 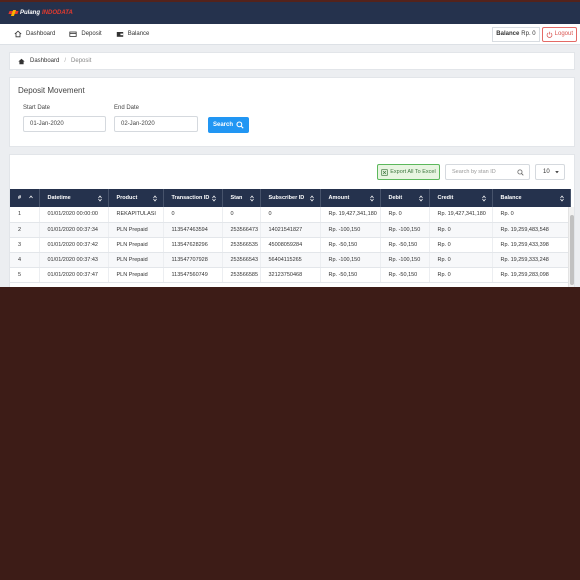 What do you see at coordinates (25, 198) in the screenshot?
I see `column-header-index: #` at bounding box center [25, 198].